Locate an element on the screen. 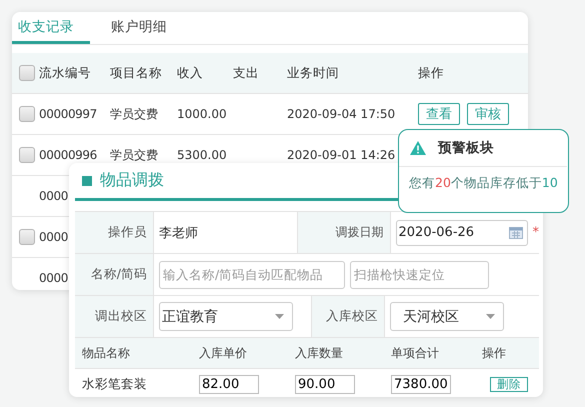 This screenshot has width=585, height=407. calendar-icon is located at coordinates (515, 232).